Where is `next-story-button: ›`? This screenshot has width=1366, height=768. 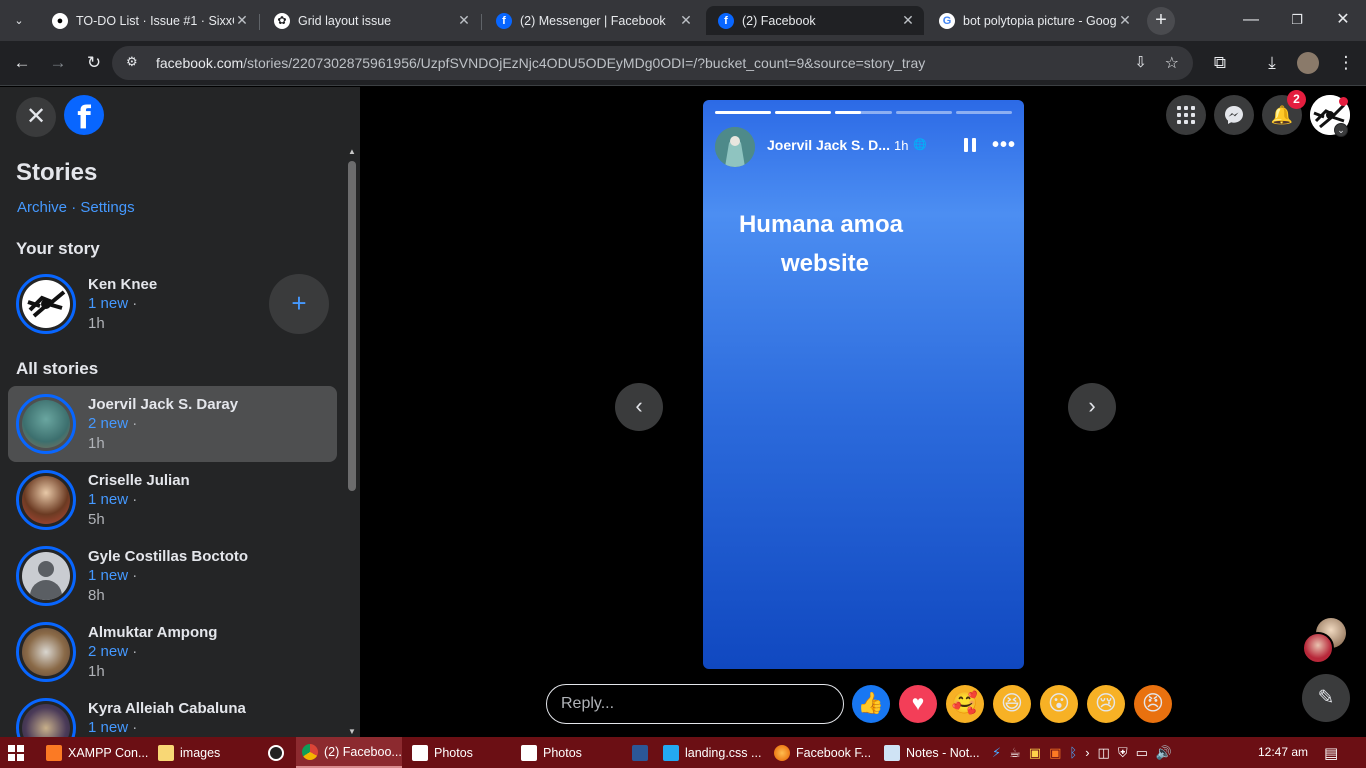 next-story-button: › is located at coordinates (1092, 407).